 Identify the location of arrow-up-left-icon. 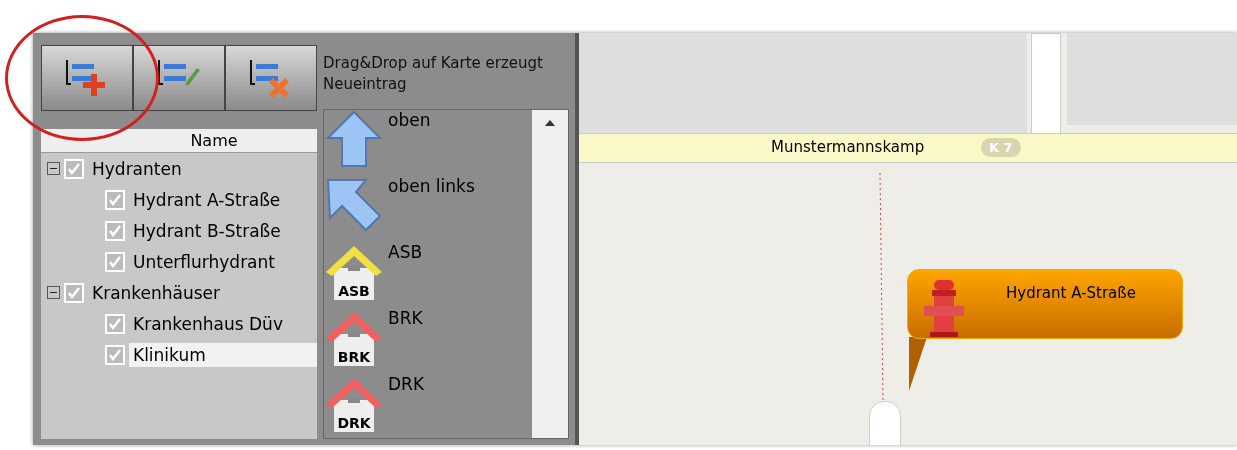
(354, 205).